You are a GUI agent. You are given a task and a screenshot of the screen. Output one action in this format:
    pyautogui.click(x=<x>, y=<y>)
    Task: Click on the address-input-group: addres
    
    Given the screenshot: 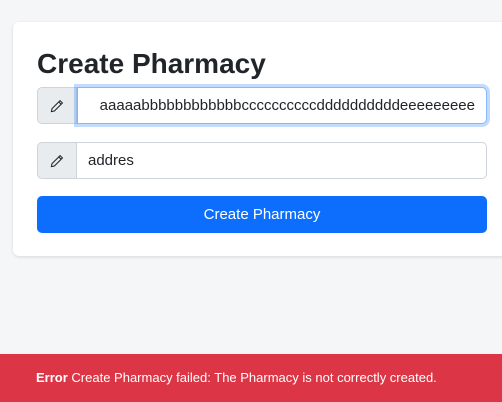 What is the action you would take?
    pyautogui.click(x=262, y=160)
    